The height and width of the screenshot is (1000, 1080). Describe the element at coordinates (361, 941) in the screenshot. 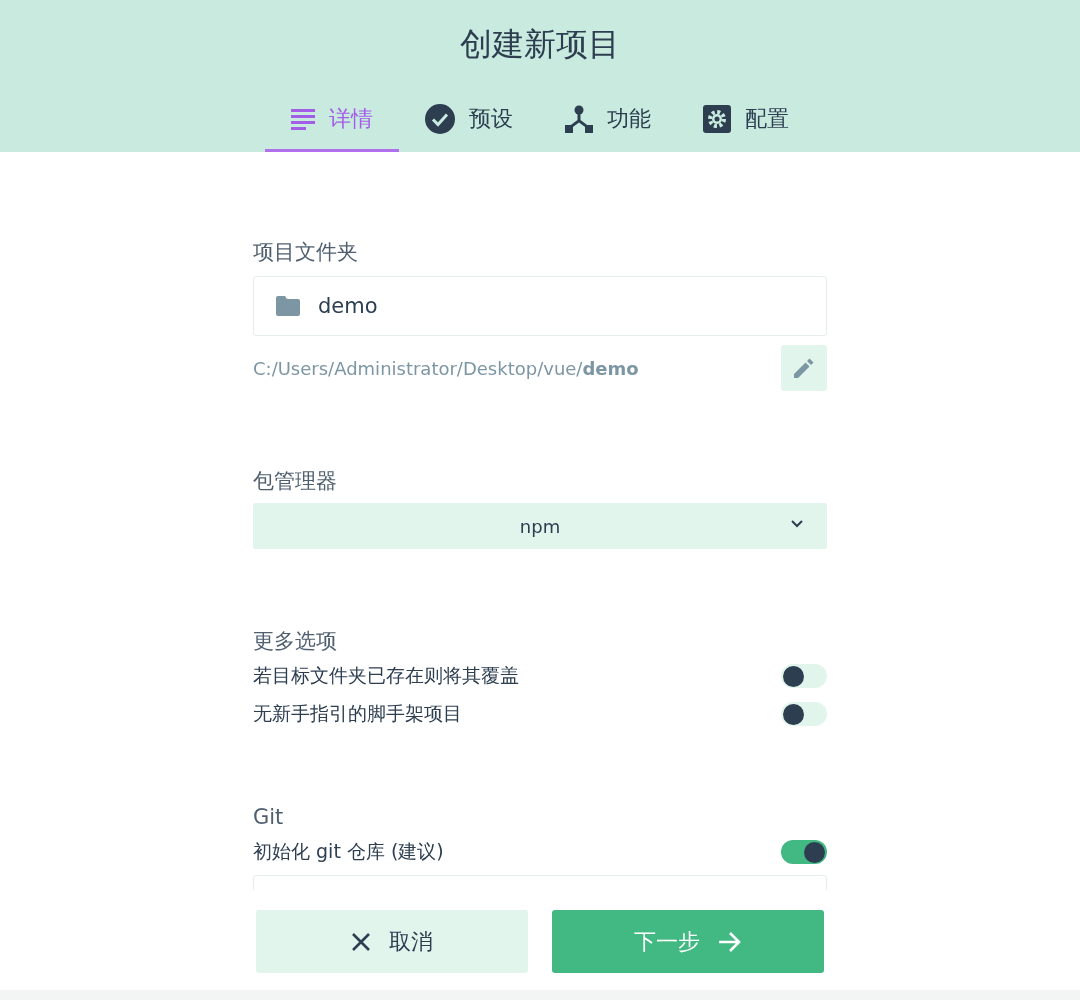

I see `close-icon` at that location.